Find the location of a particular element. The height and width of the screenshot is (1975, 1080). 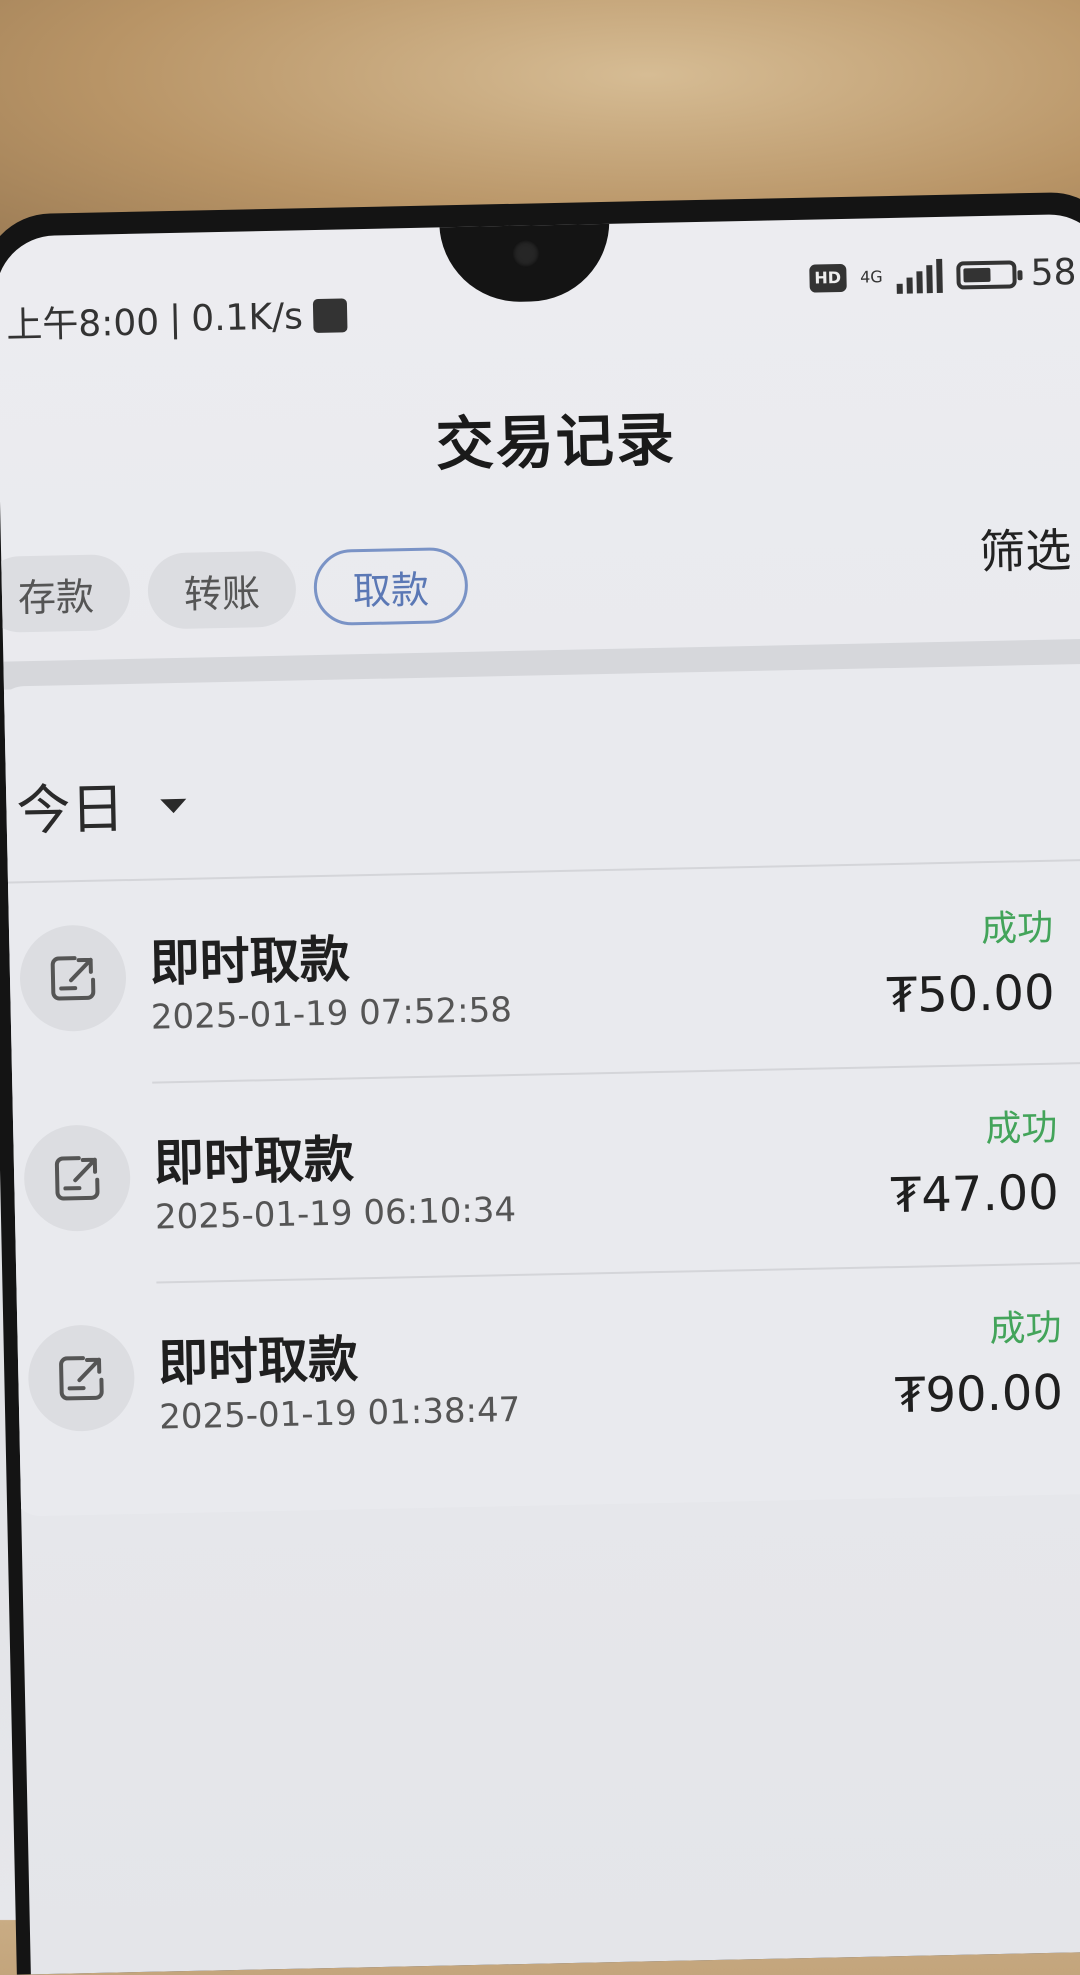

date-selector: 今日 is located at coordinates (102, 804).